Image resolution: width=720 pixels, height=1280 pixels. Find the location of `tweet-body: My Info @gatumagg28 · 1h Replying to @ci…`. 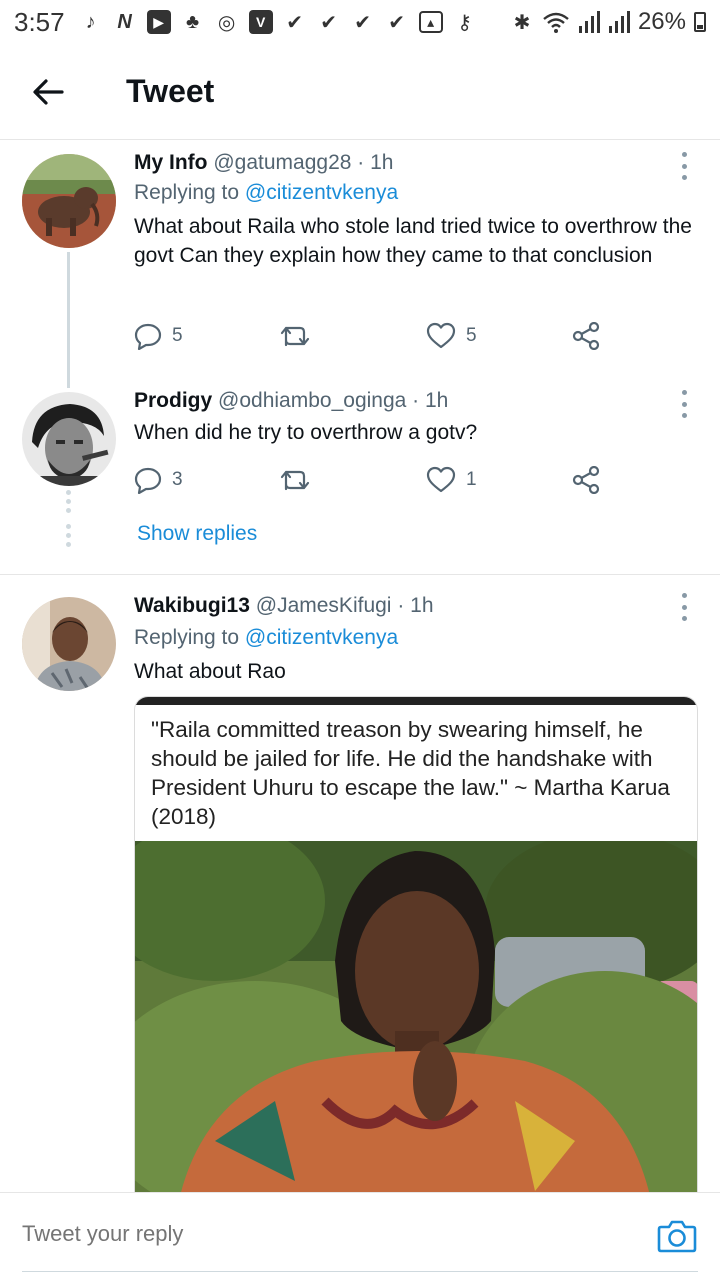

tweet-body: My Info @gatumagg28 · 1h Replying to @ci… is located at coordinates (417, 209).